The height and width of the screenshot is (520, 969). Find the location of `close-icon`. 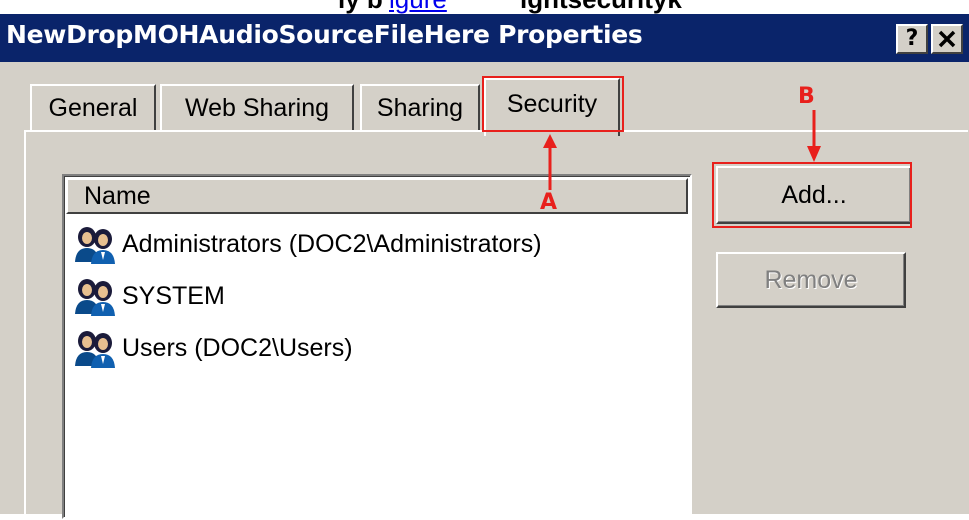

close-icon is located at coordinates (947, 39).